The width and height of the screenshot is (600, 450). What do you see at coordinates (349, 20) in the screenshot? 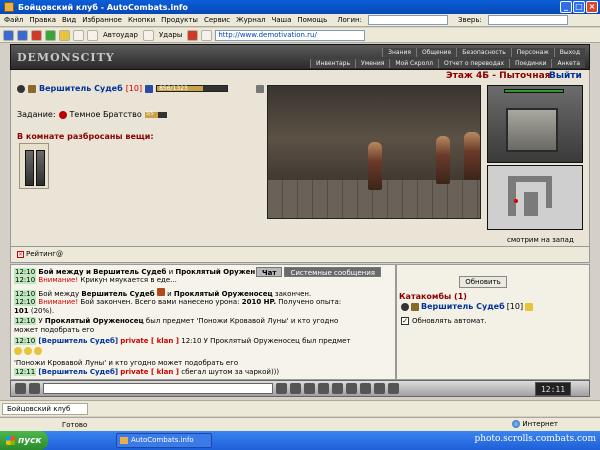
I see `login-label: Логин:` at bounding box center [349, 20].